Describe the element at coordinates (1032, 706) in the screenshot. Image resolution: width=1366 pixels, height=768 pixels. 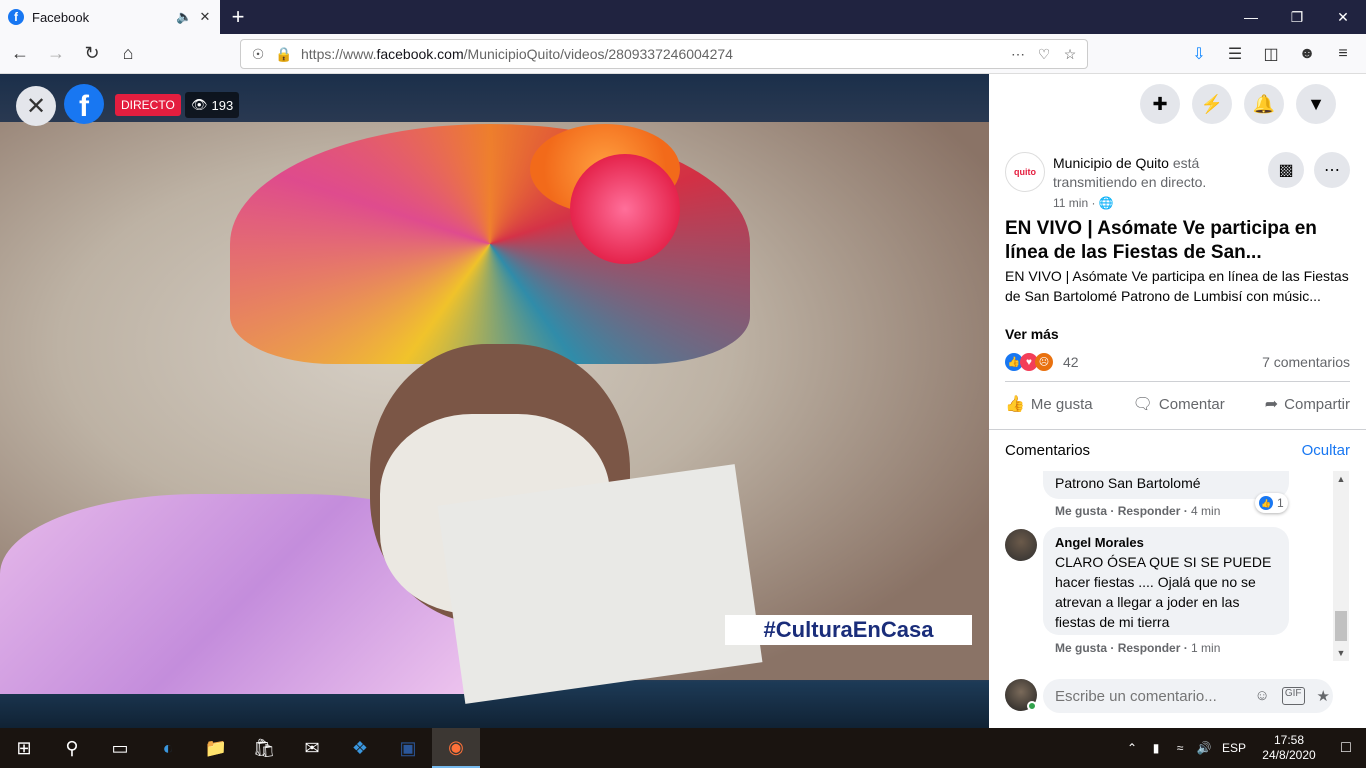
I see `online-status-dot` at that location.